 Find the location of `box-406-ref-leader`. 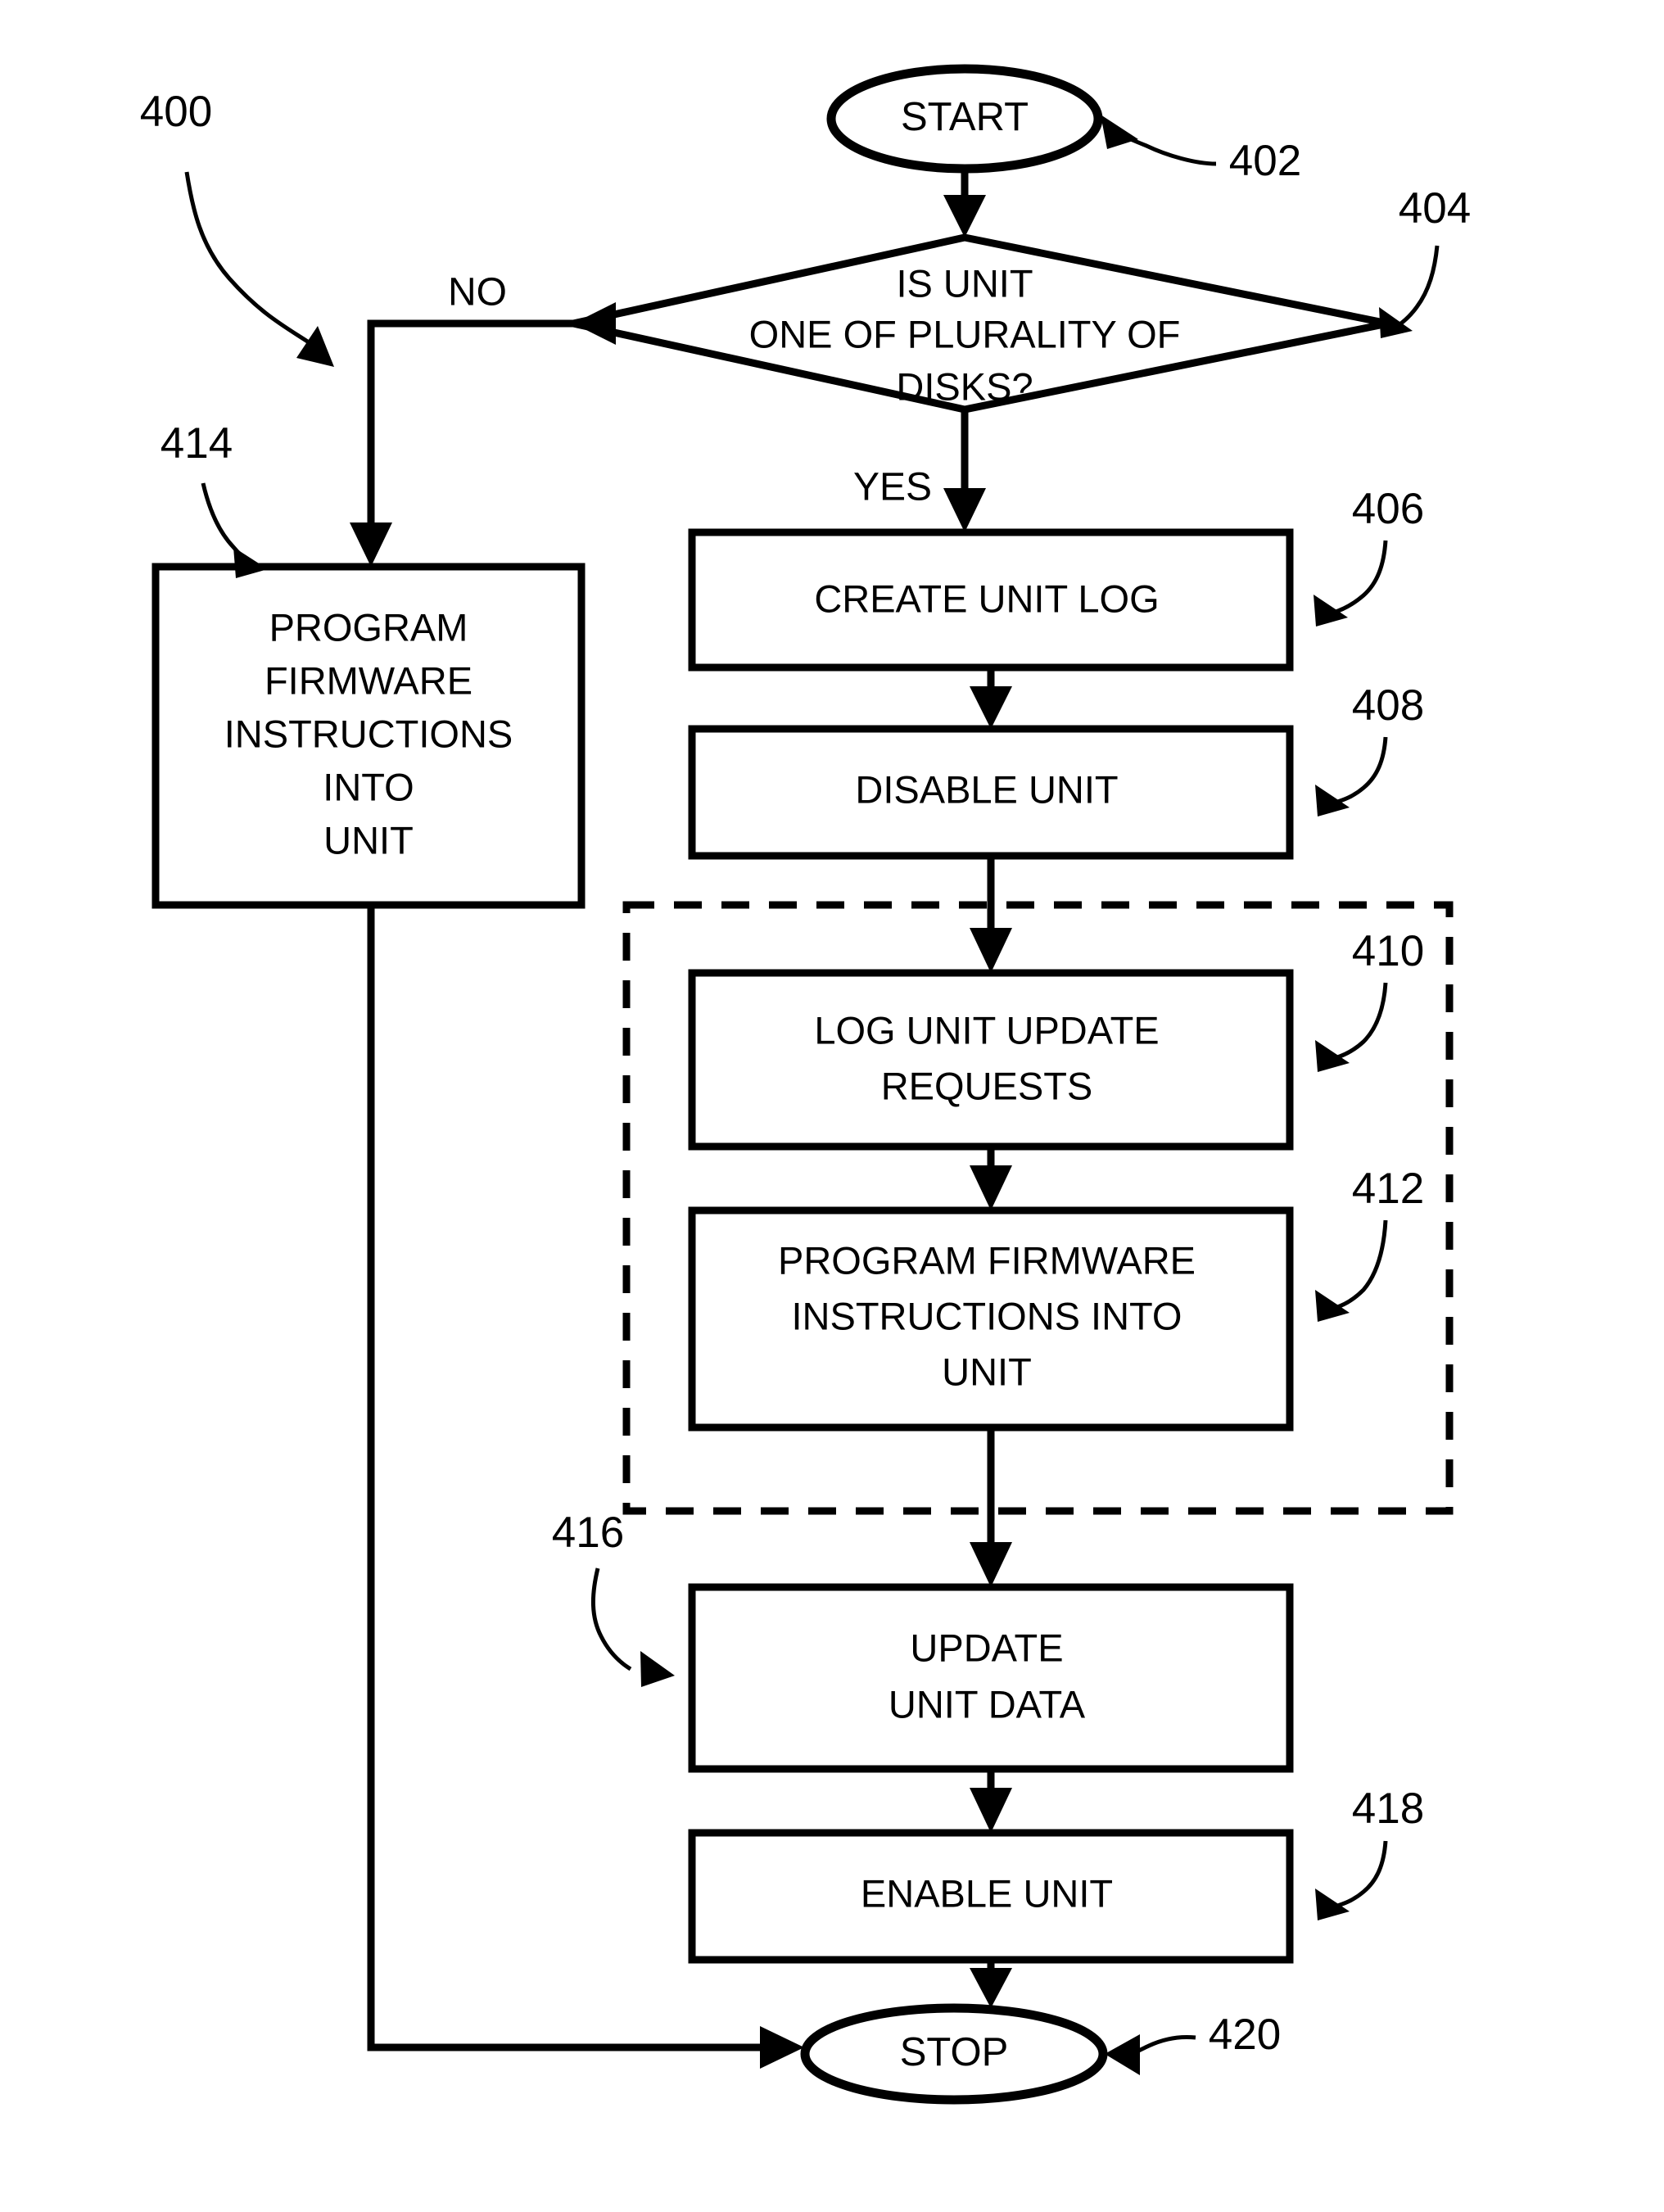

box-406-ref-leader is located at coordinates (1351, 583).